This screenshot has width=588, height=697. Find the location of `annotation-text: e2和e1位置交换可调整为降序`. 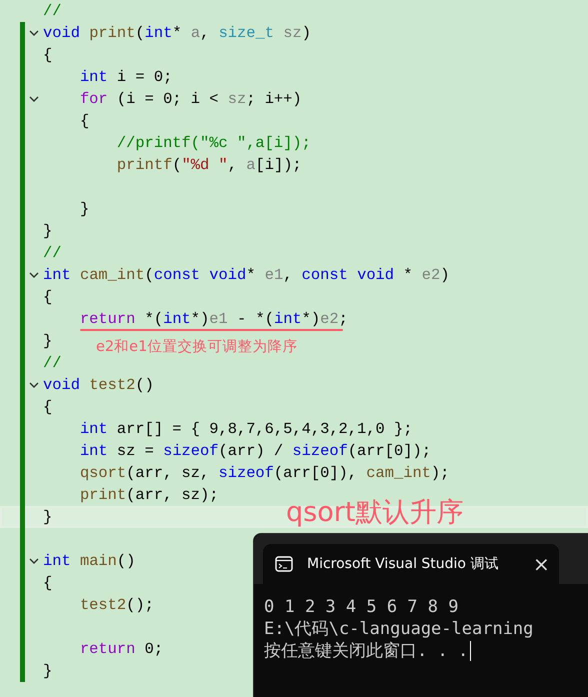

annotation-text: e2和e1位置交换可调整为降序 is located at coordinates (197, 347).